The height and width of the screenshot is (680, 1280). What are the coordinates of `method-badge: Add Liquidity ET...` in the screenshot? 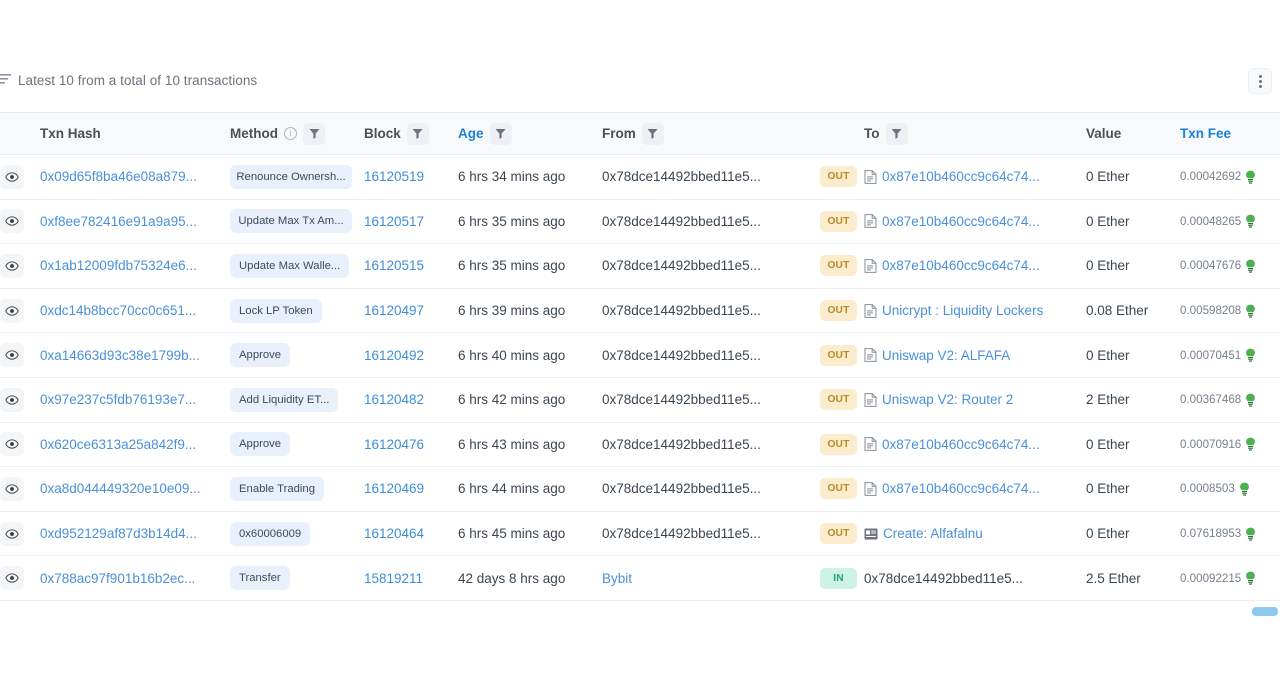 It's located at (284, 399).